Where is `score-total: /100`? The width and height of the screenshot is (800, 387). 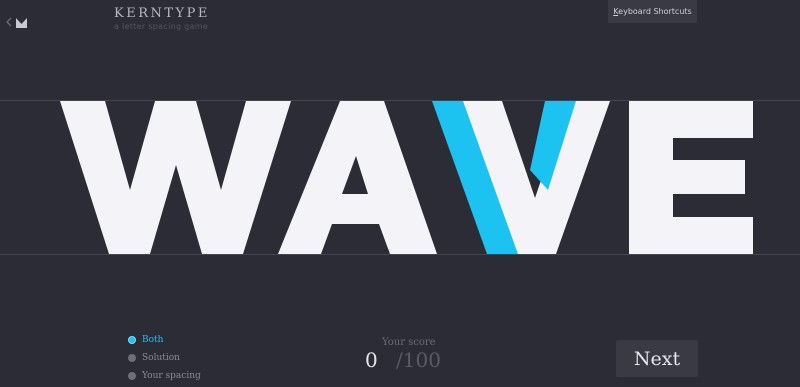 score-total: /100 is located at coordinates (418, 360).